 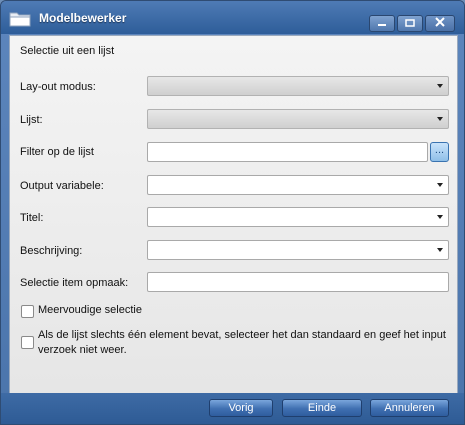 I want to click on close-button, so click(x=440, y=23).